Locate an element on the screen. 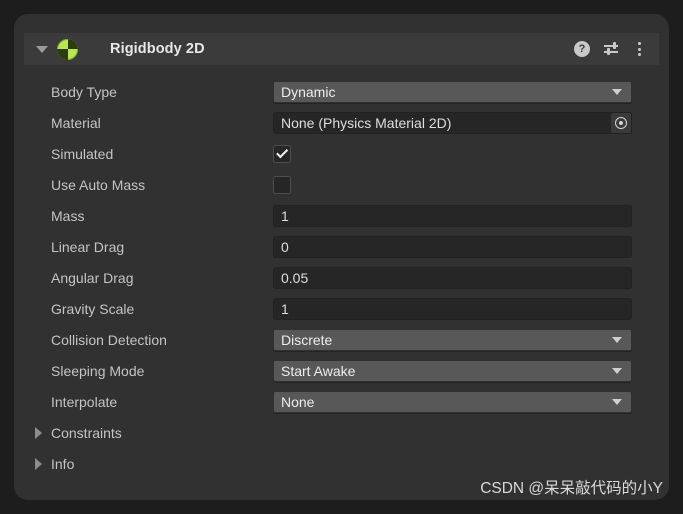 The image size is (683, 514). picker-ring is located at coordinates (621, 122).